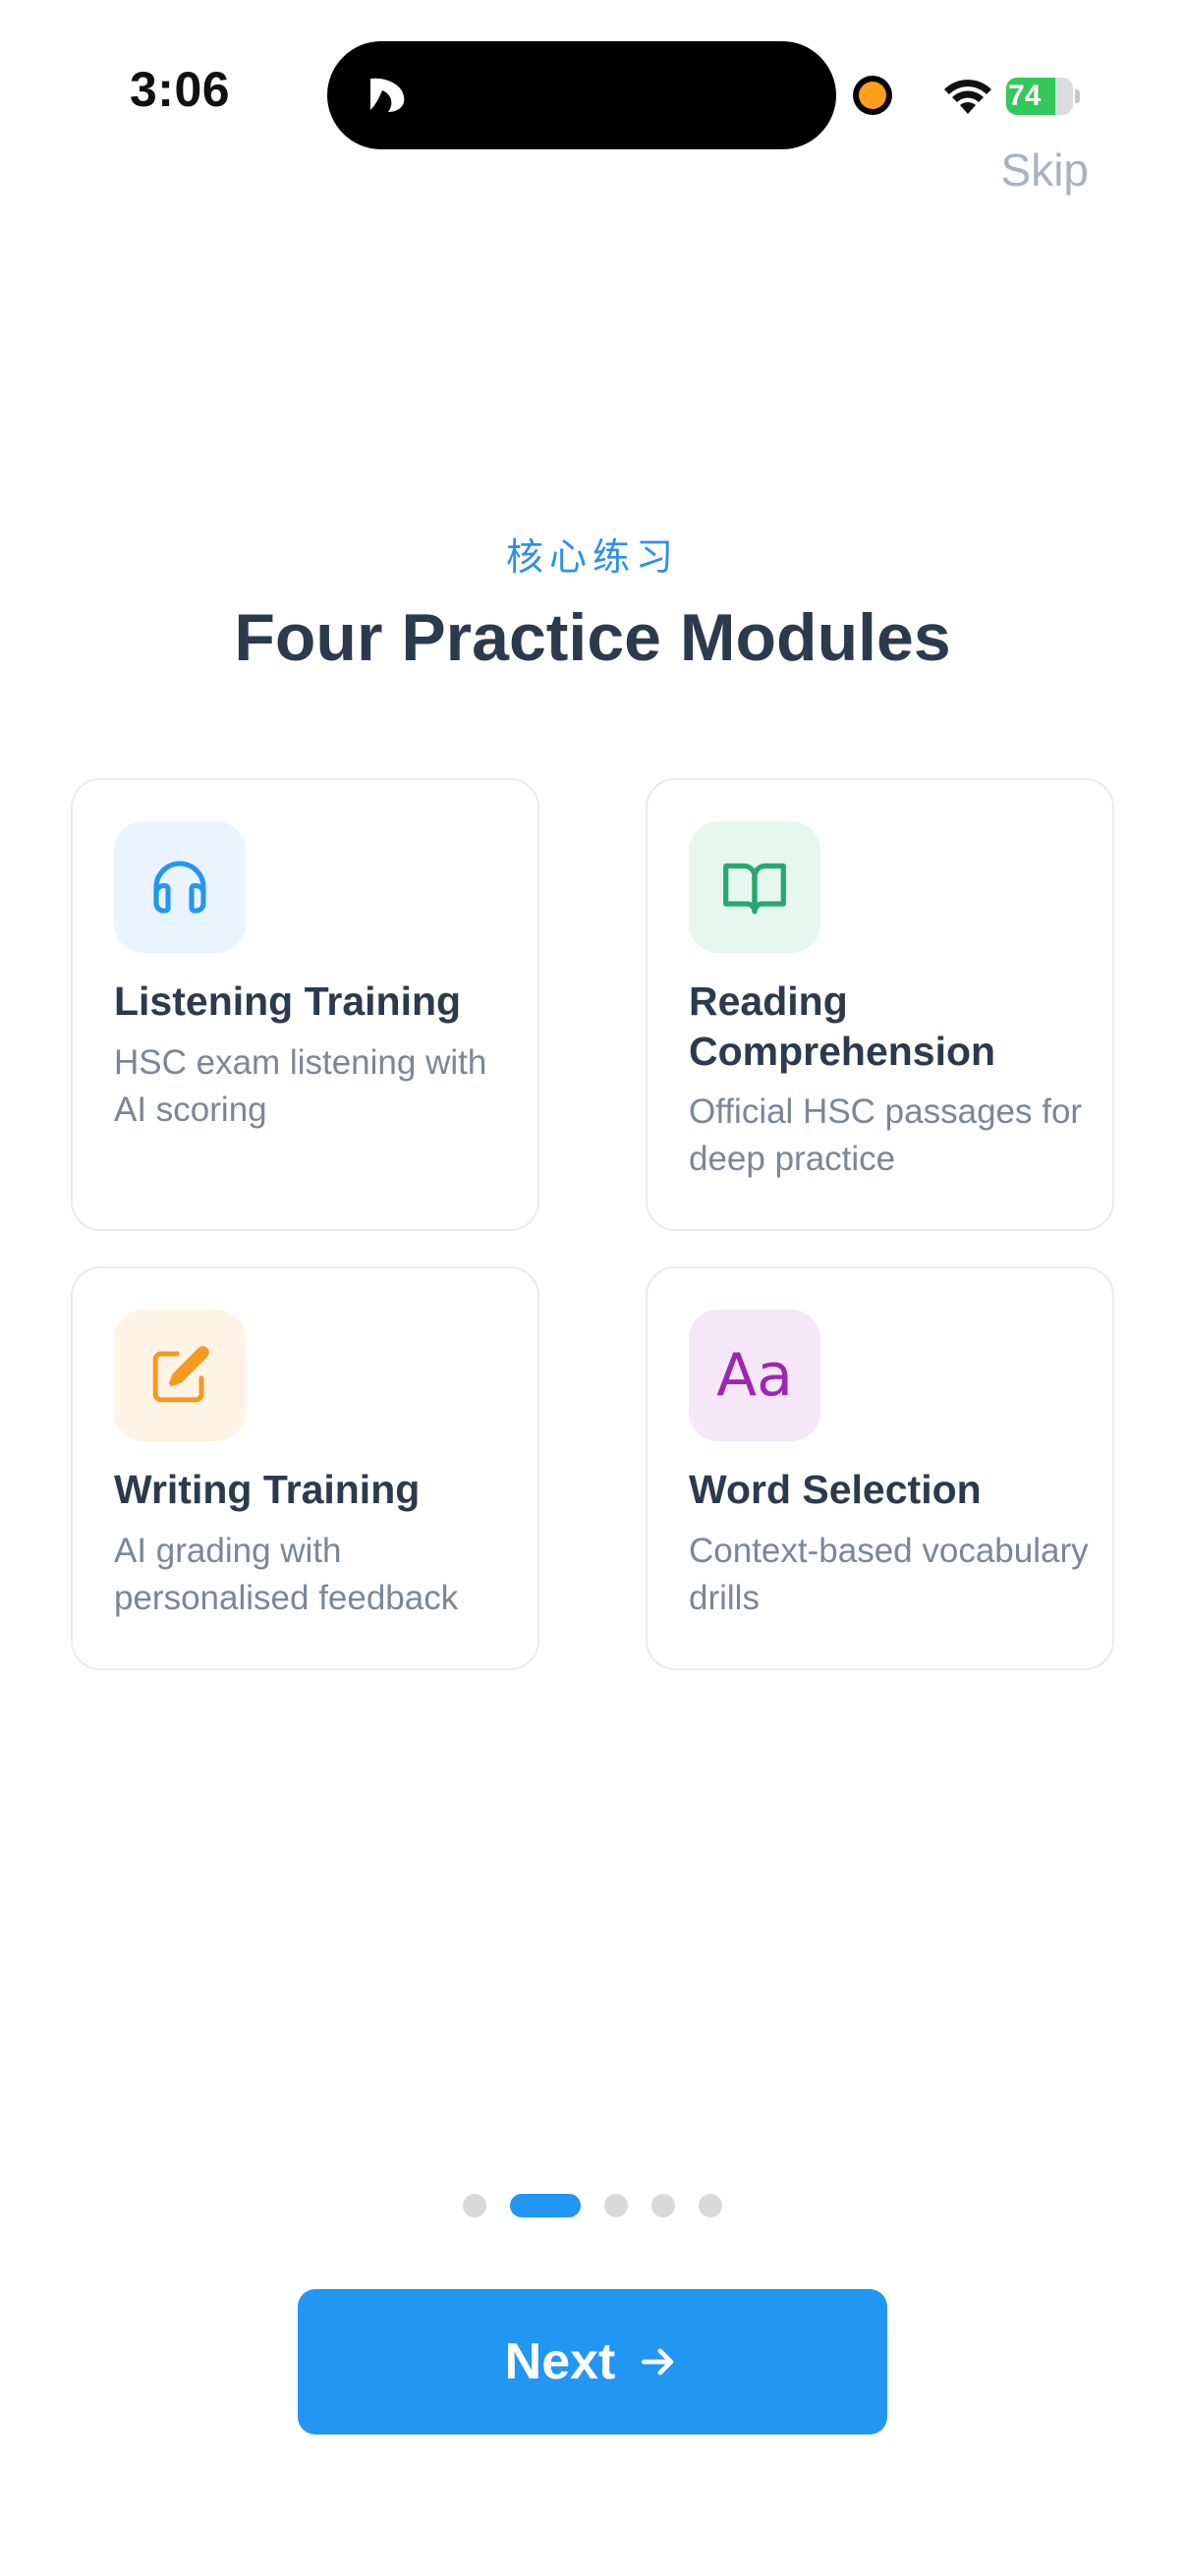 This screenshot has width=1185, height=2576. I want to click on page-title: Four Practice Modules, so click(592, 637).